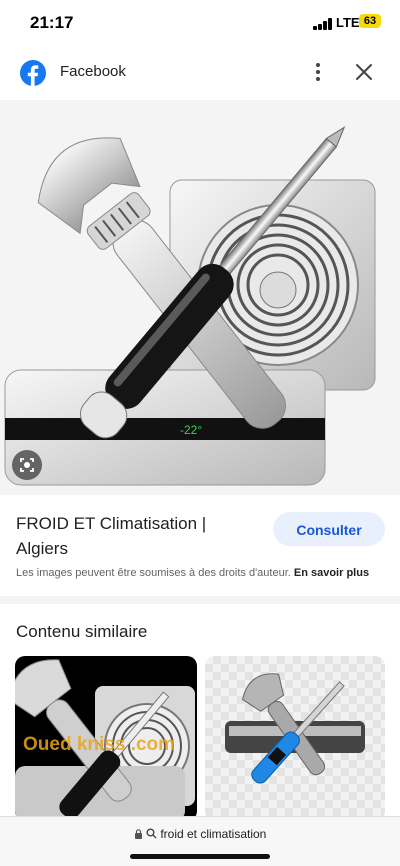 The width and height of the screenshot is (400, 866). I want to click on viewer-header: Facebook, so click(200, 74).